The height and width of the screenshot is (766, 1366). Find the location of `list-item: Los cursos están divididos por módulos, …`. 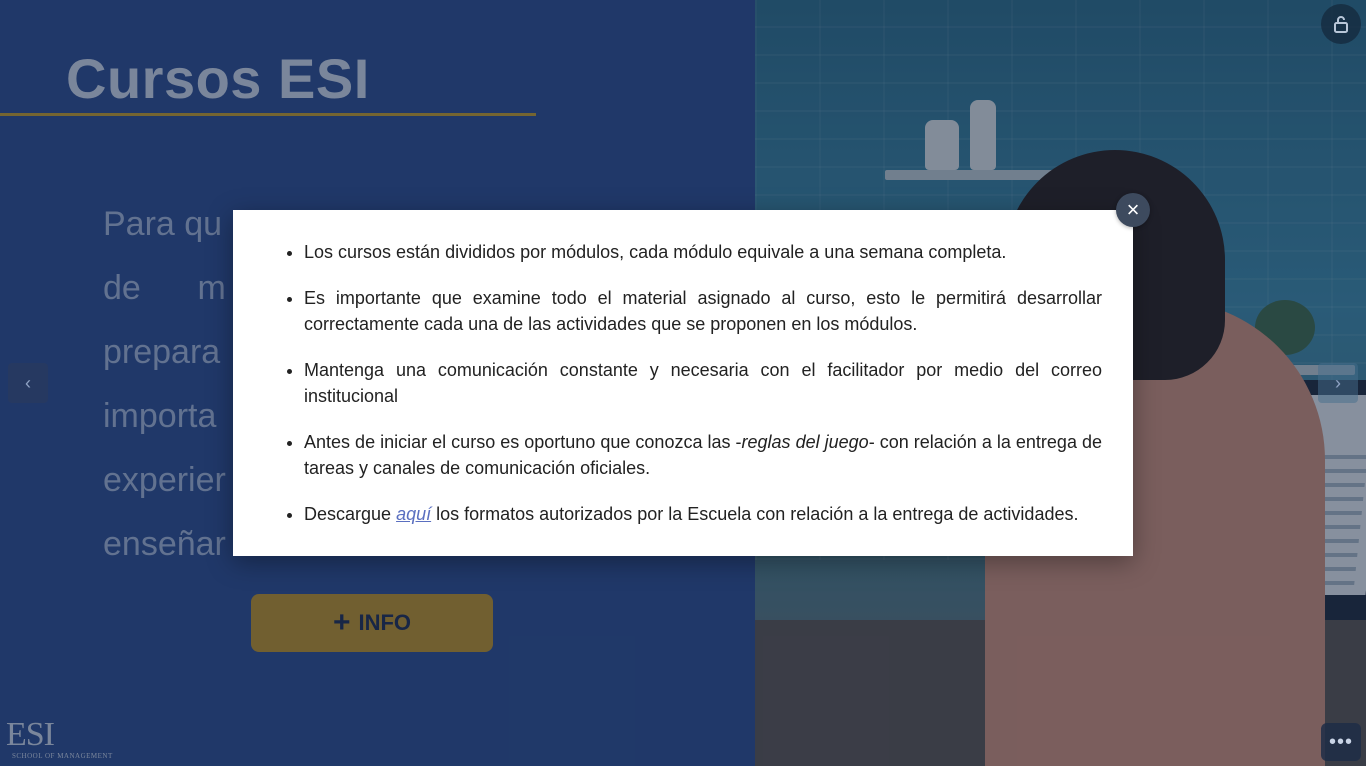

list-item: Los cursos están divididos por módulos, … is located at coordinates (703, 252).